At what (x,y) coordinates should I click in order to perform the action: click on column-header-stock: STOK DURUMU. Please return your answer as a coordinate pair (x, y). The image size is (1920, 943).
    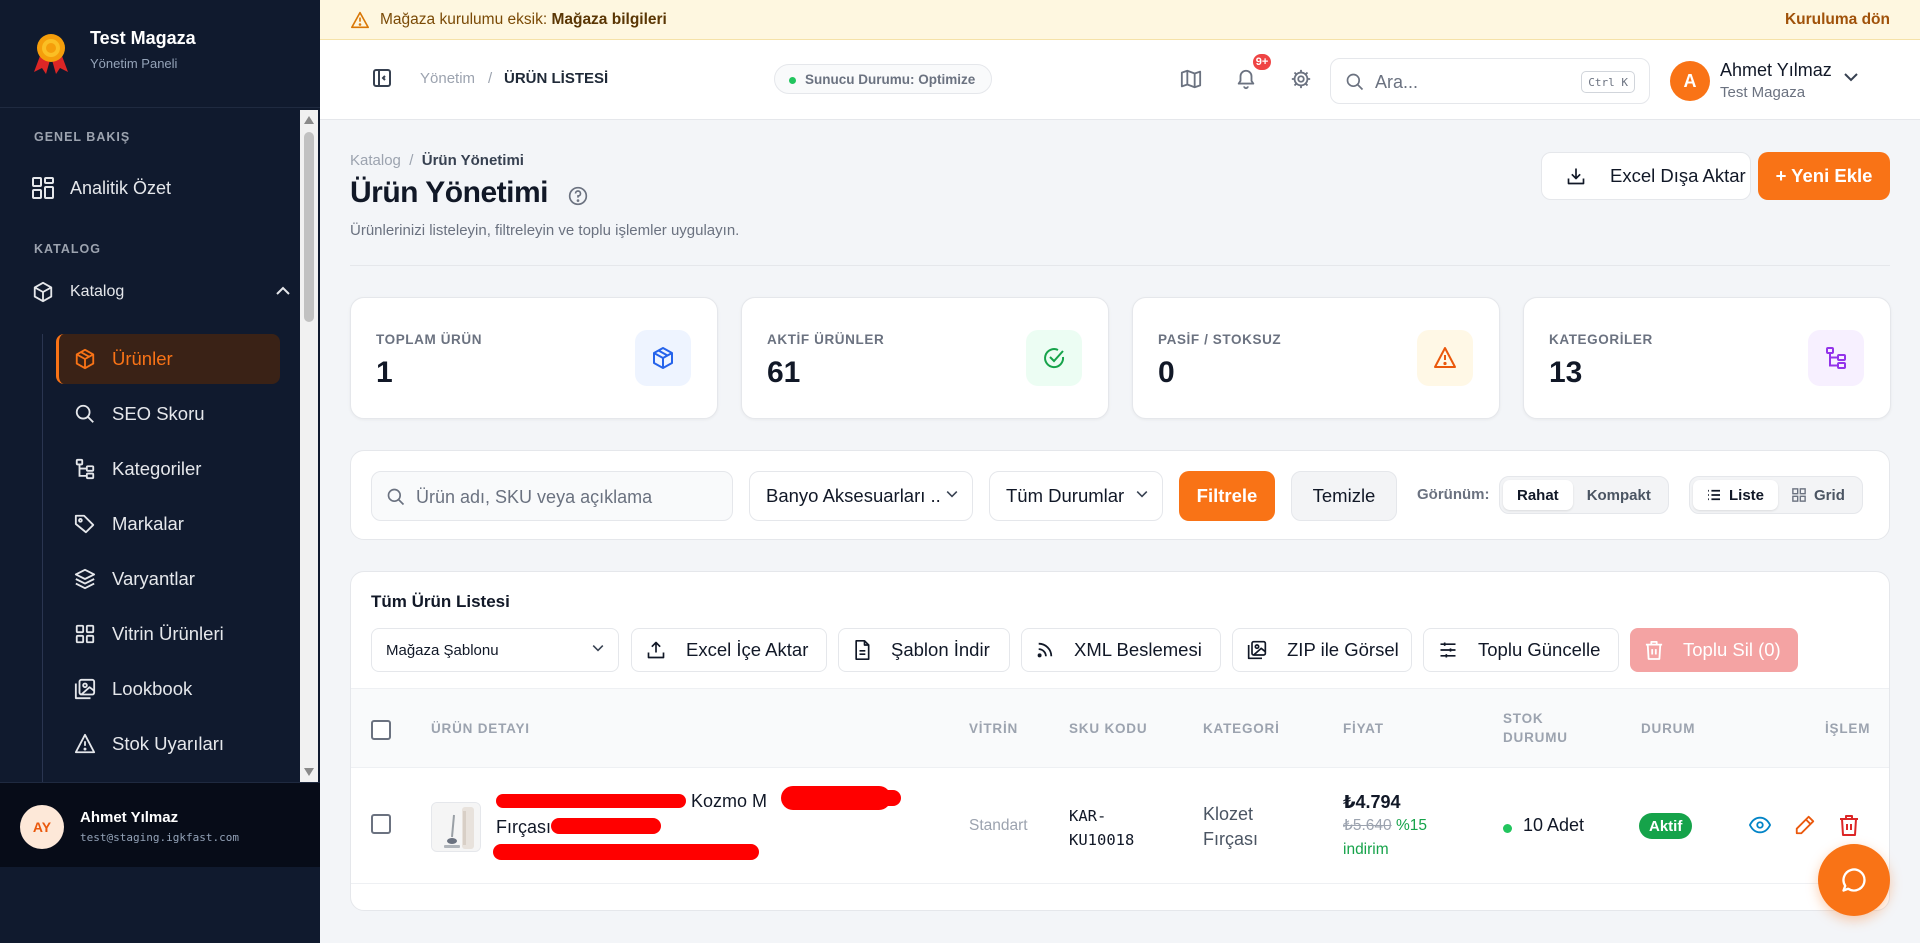
    Looking at the image, I should click on (1535, 728).